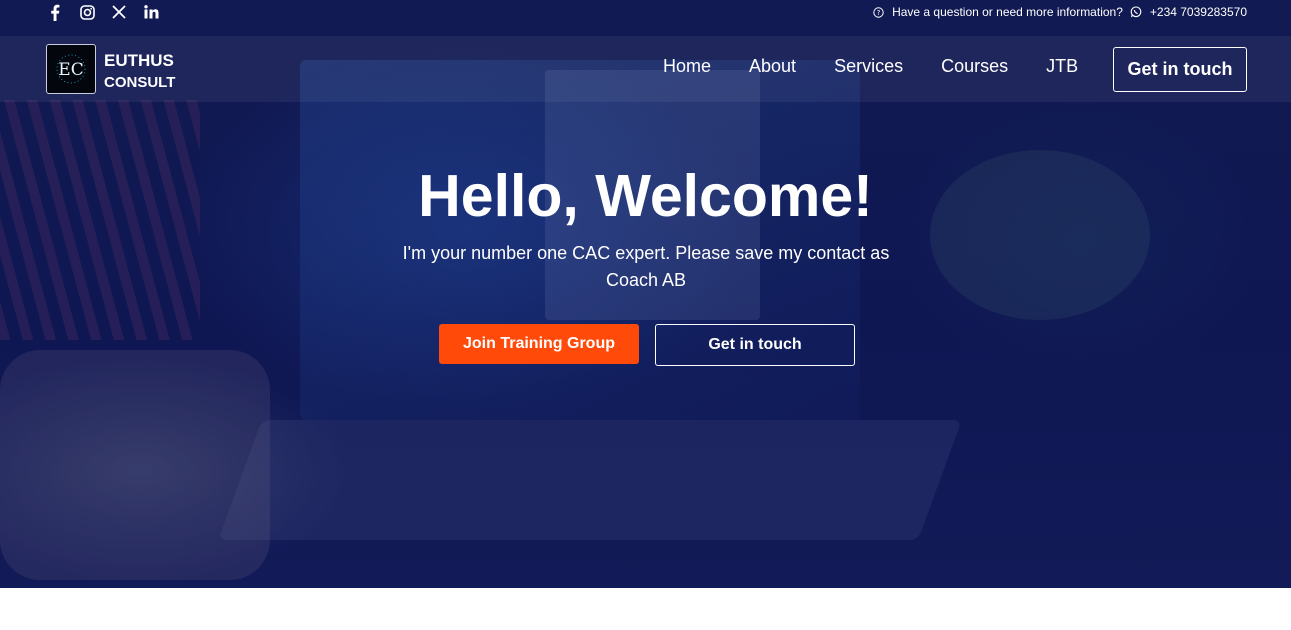  I want to click on nav-courses: Courses, so click(974, 66).